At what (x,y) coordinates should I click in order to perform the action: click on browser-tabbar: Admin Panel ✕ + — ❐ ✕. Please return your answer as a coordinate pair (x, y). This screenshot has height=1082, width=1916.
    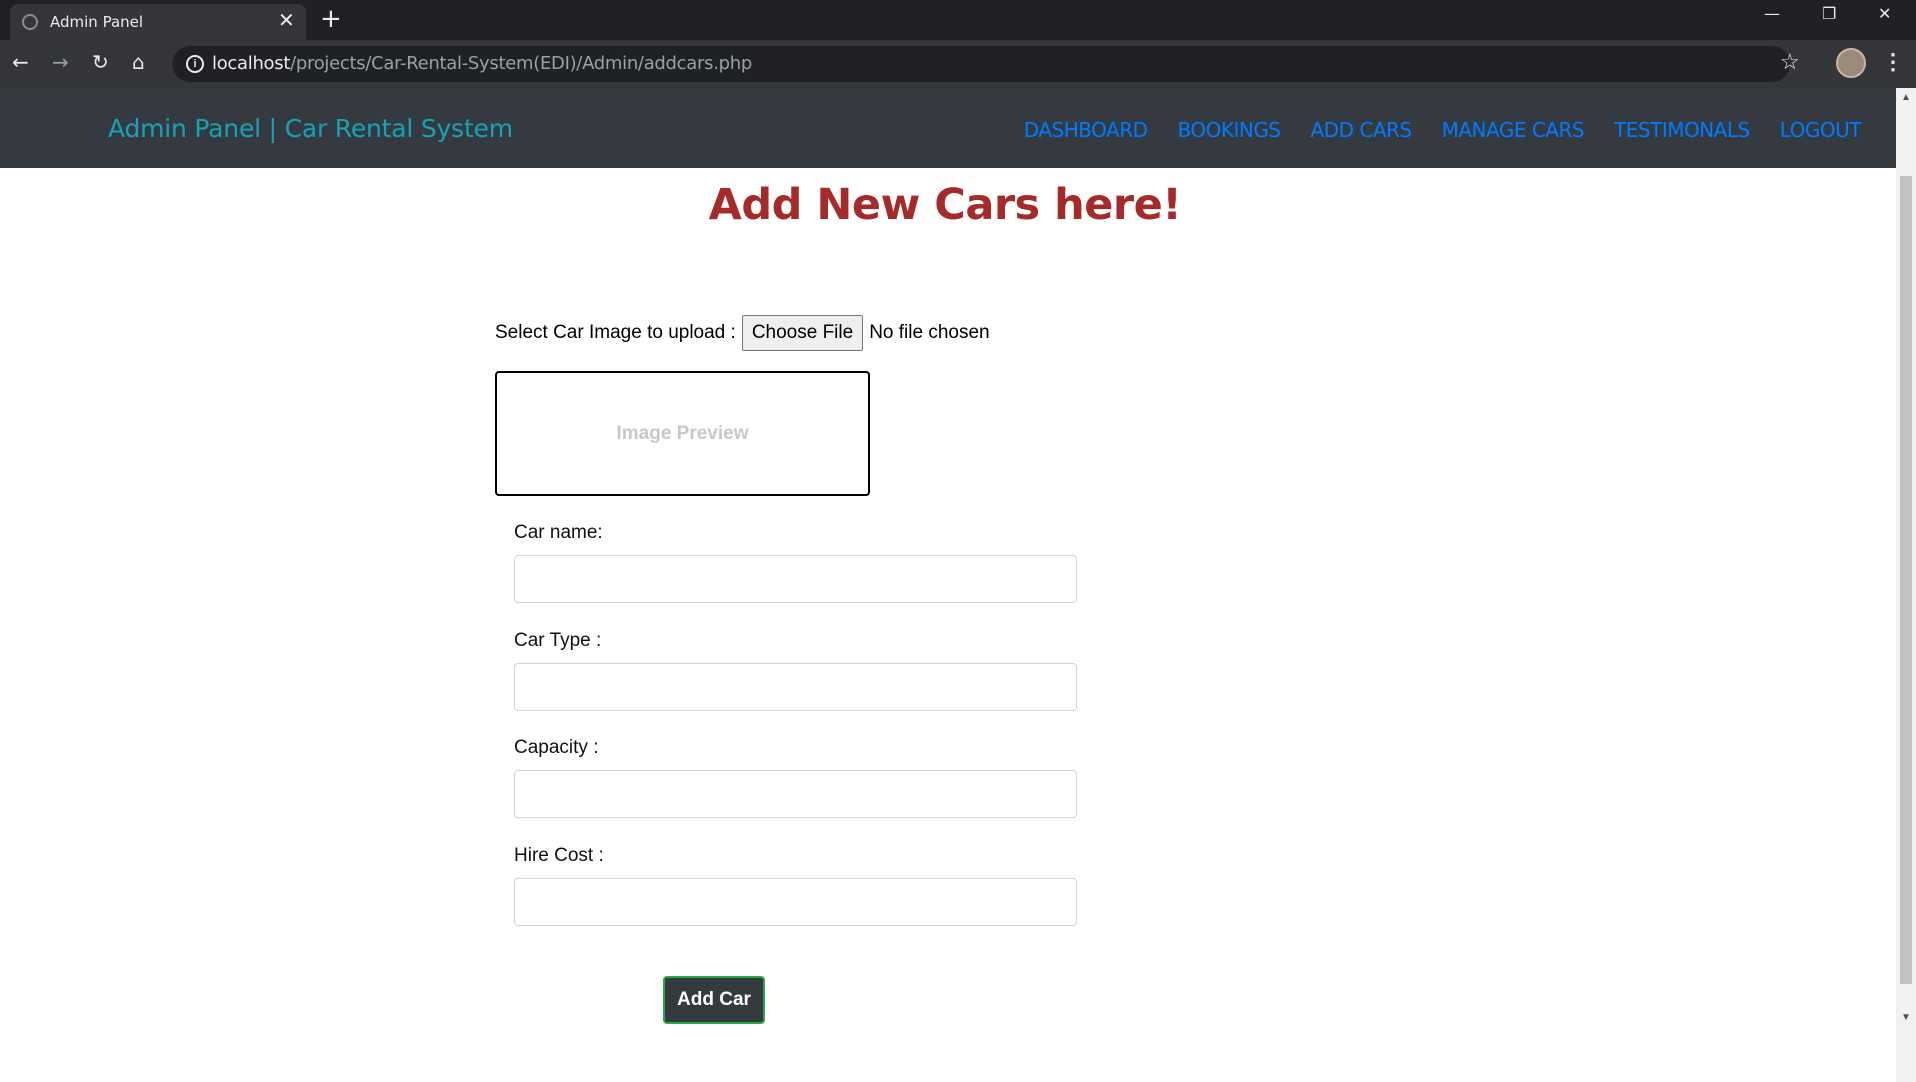
    Looking at the image, I should click on (958, 20).